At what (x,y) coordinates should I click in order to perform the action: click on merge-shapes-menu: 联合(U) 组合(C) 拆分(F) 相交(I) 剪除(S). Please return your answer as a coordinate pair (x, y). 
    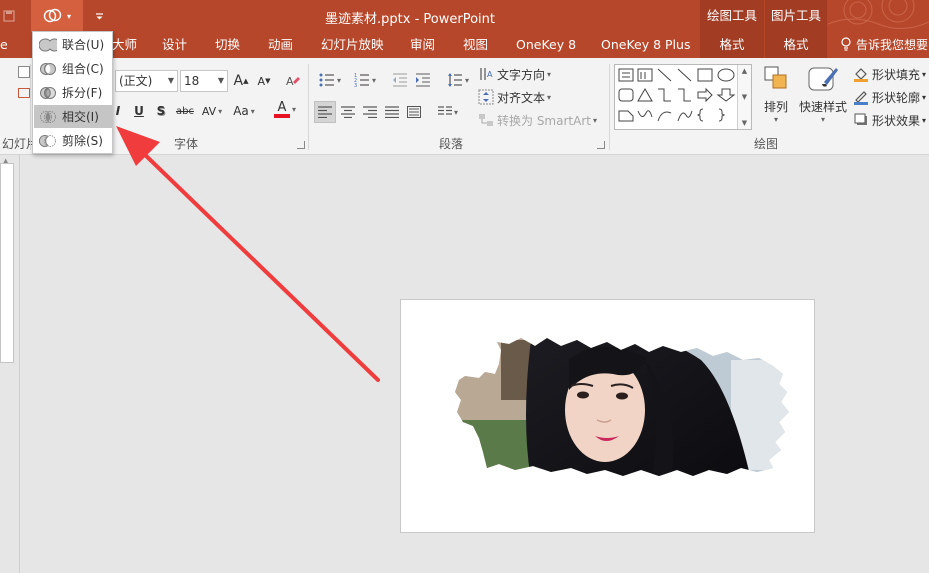
    Looking at the image, I should click on (72, 92).